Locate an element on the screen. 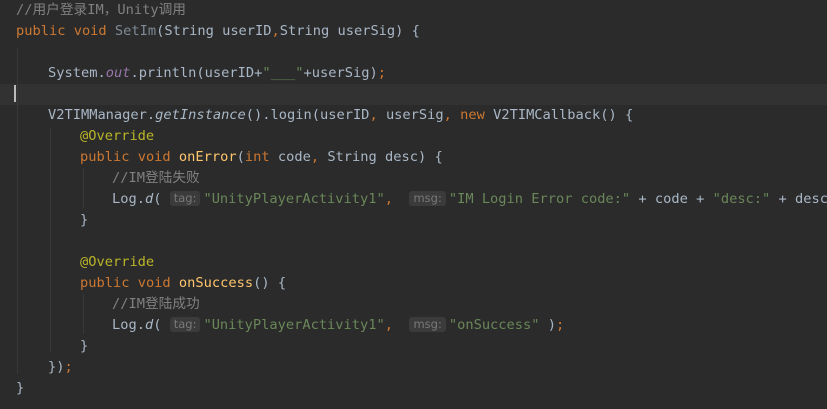  code-line: }); is located at coordinates (60, 367).